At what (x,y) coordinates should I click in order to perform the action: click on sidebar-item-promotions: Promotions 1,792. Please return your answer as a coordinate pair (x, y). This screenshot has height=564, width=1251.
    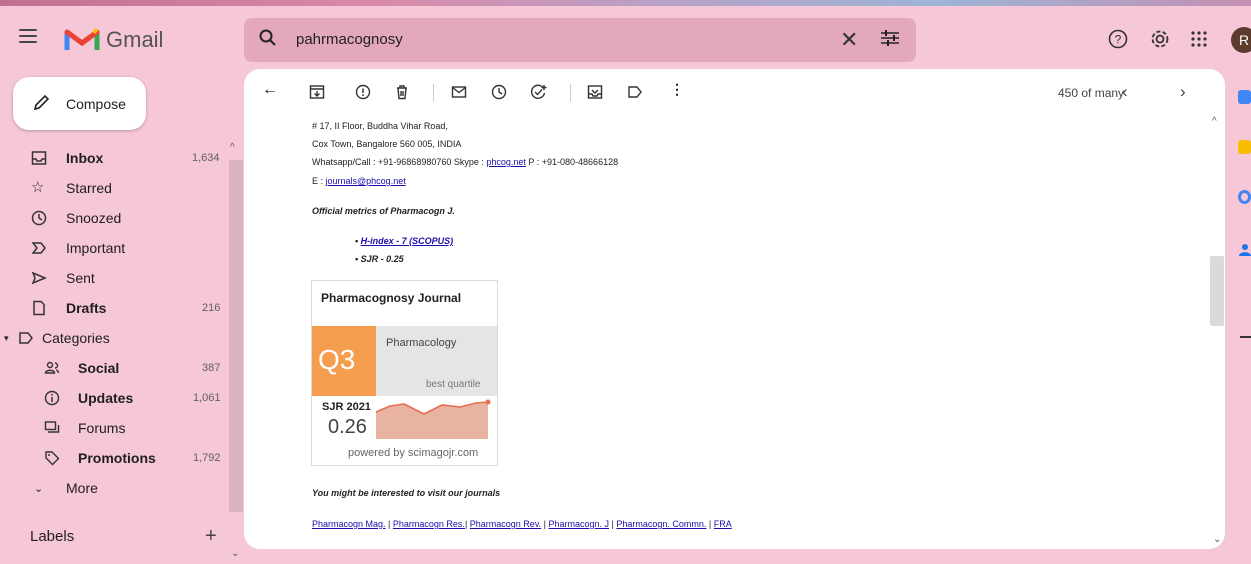
    Looking at the image, I should click on (114, 458).